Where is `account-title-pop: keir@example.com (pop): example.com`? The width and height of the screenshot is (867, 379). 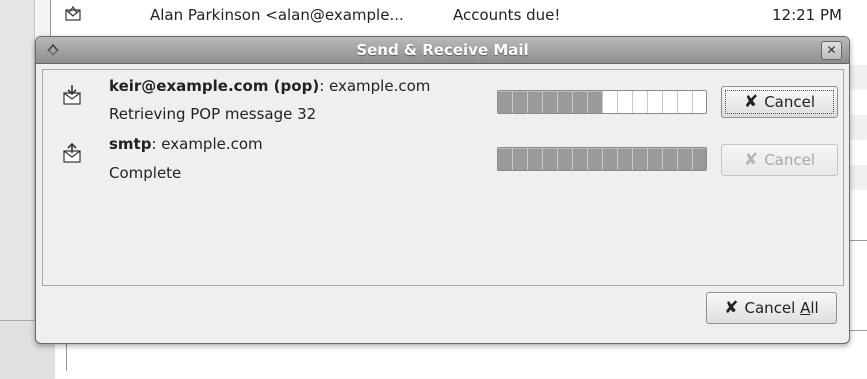
account-title-pop: keir@example.com (pop): example.com is located at coordinates (269, 86).